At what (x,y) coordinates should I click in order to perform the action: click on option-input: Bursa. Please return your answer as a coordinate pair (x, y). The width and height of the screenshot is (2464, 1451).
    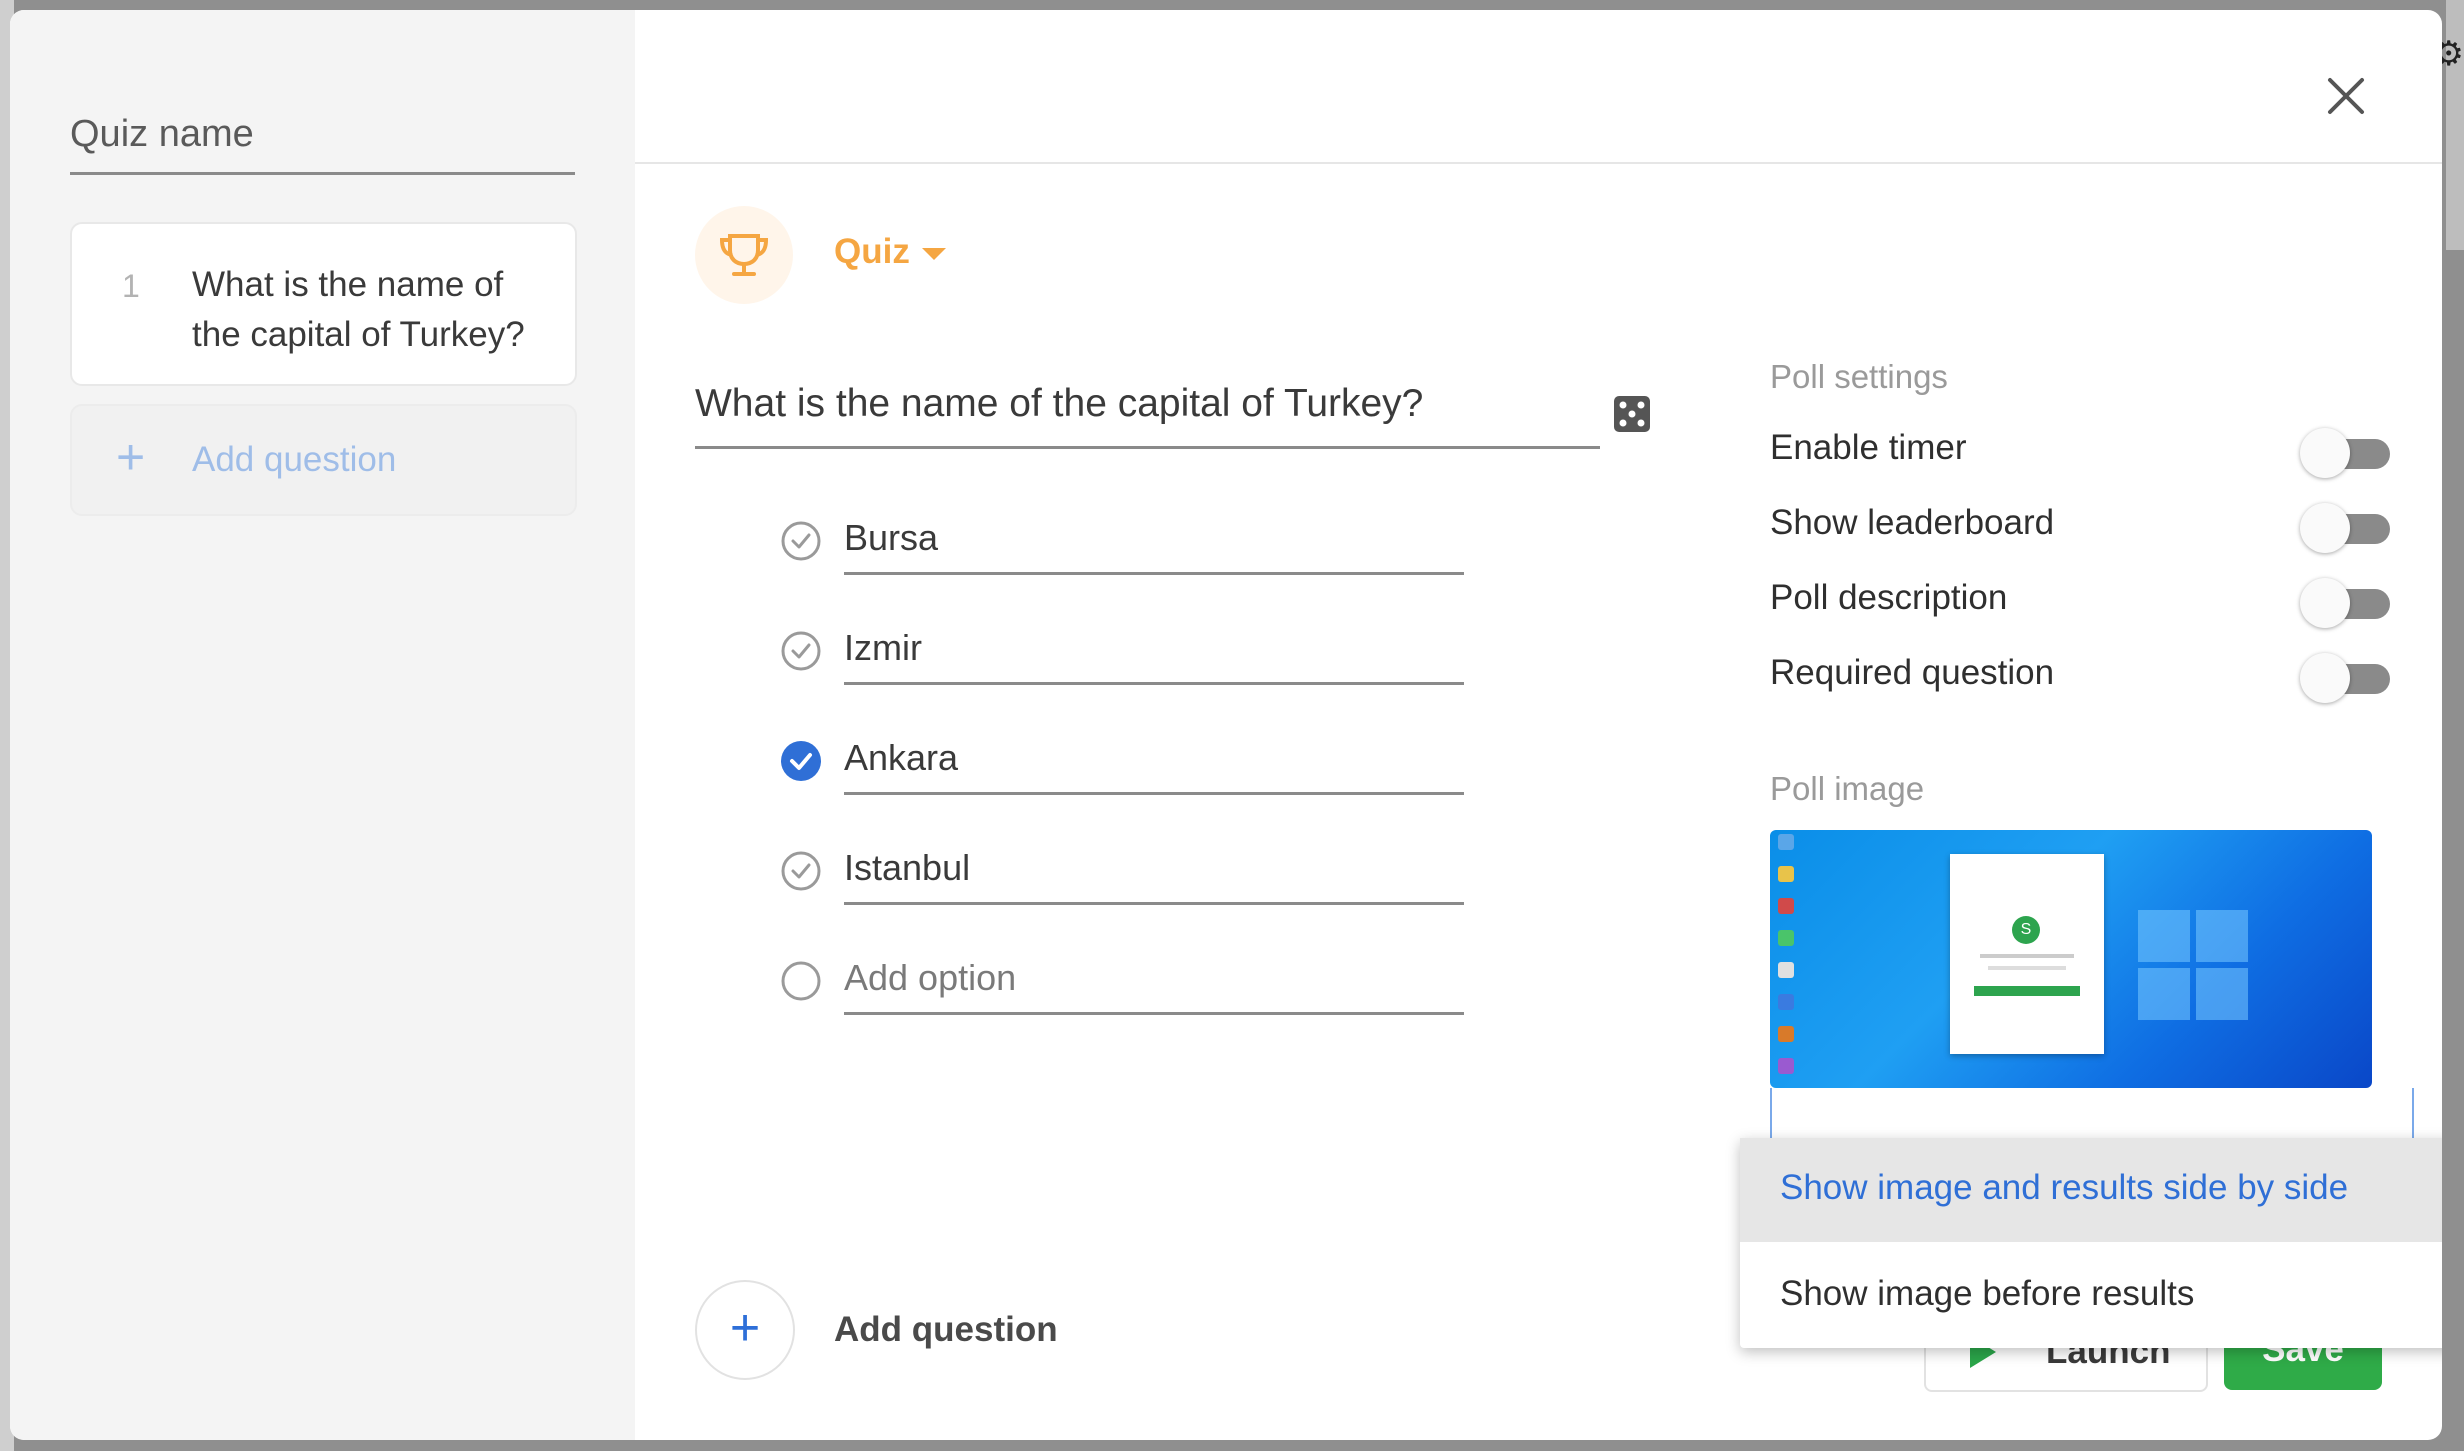
    Looking at the image, I should click on (1154, 540).